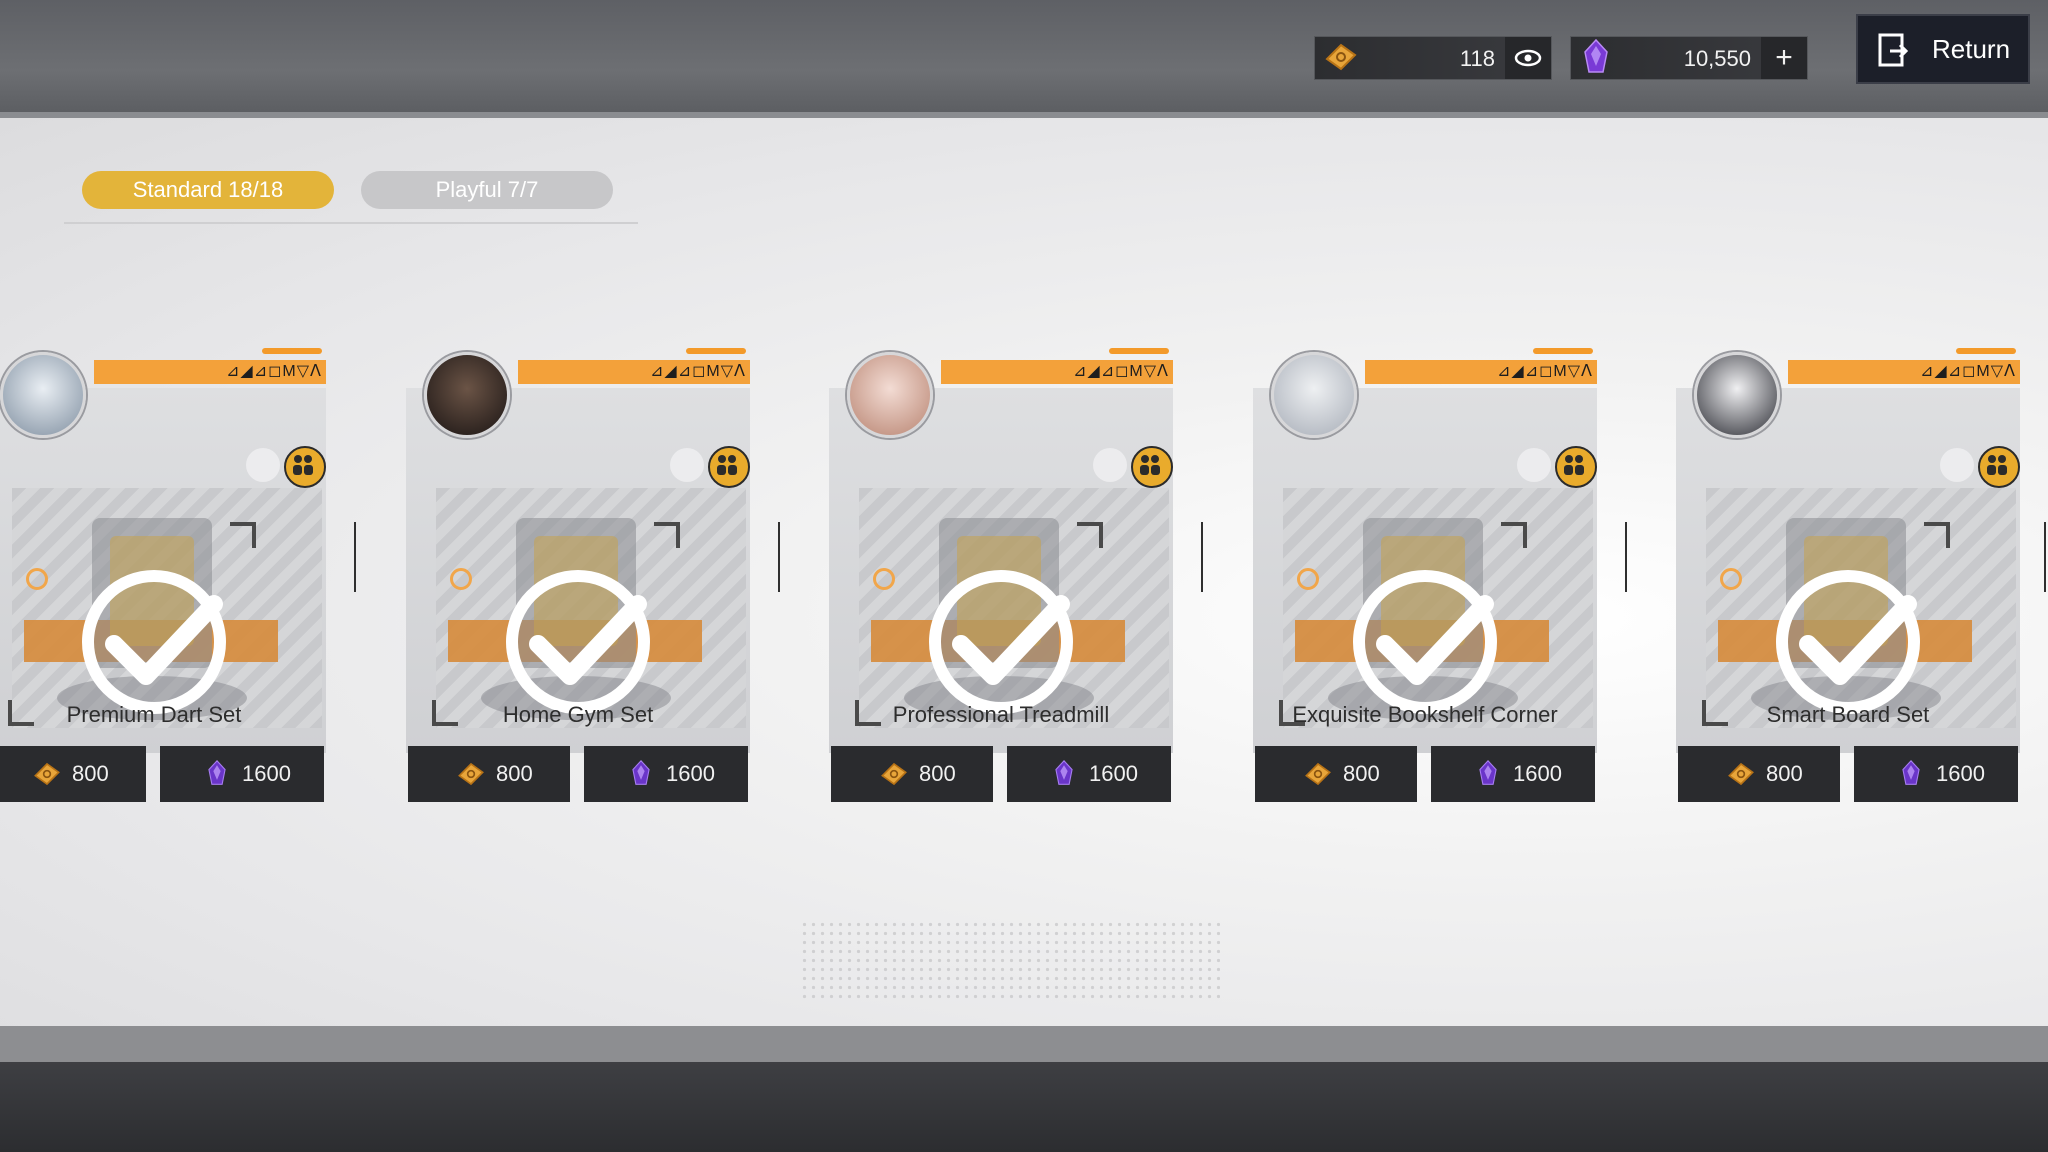  What do you see at coordinates (1001, 714) in the screenshot?
I see `card-name: Professional Treadmill` at bounding box center [1001, 714].